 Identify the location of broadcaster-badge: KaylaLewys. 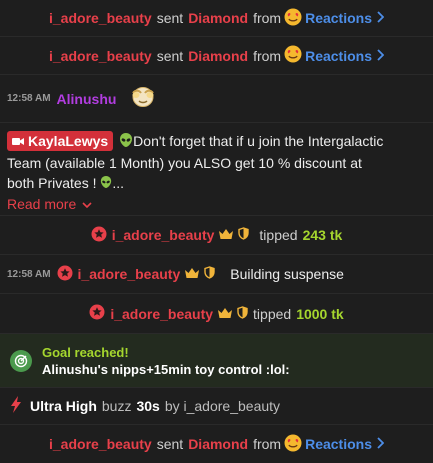
(60, 141).